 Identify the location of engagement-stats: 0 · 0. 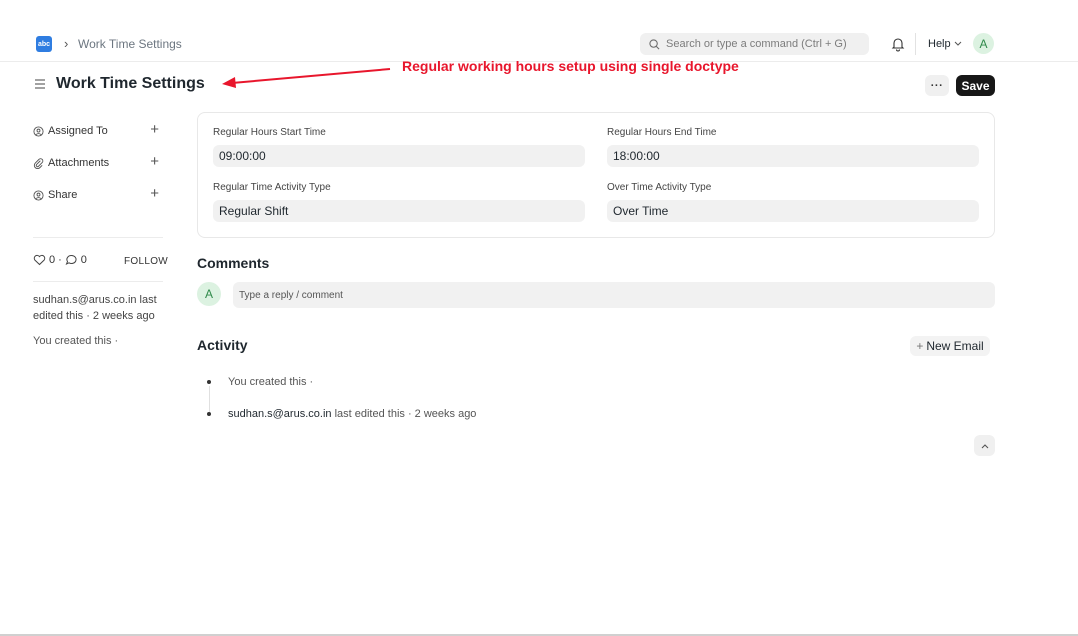
(60, 260).